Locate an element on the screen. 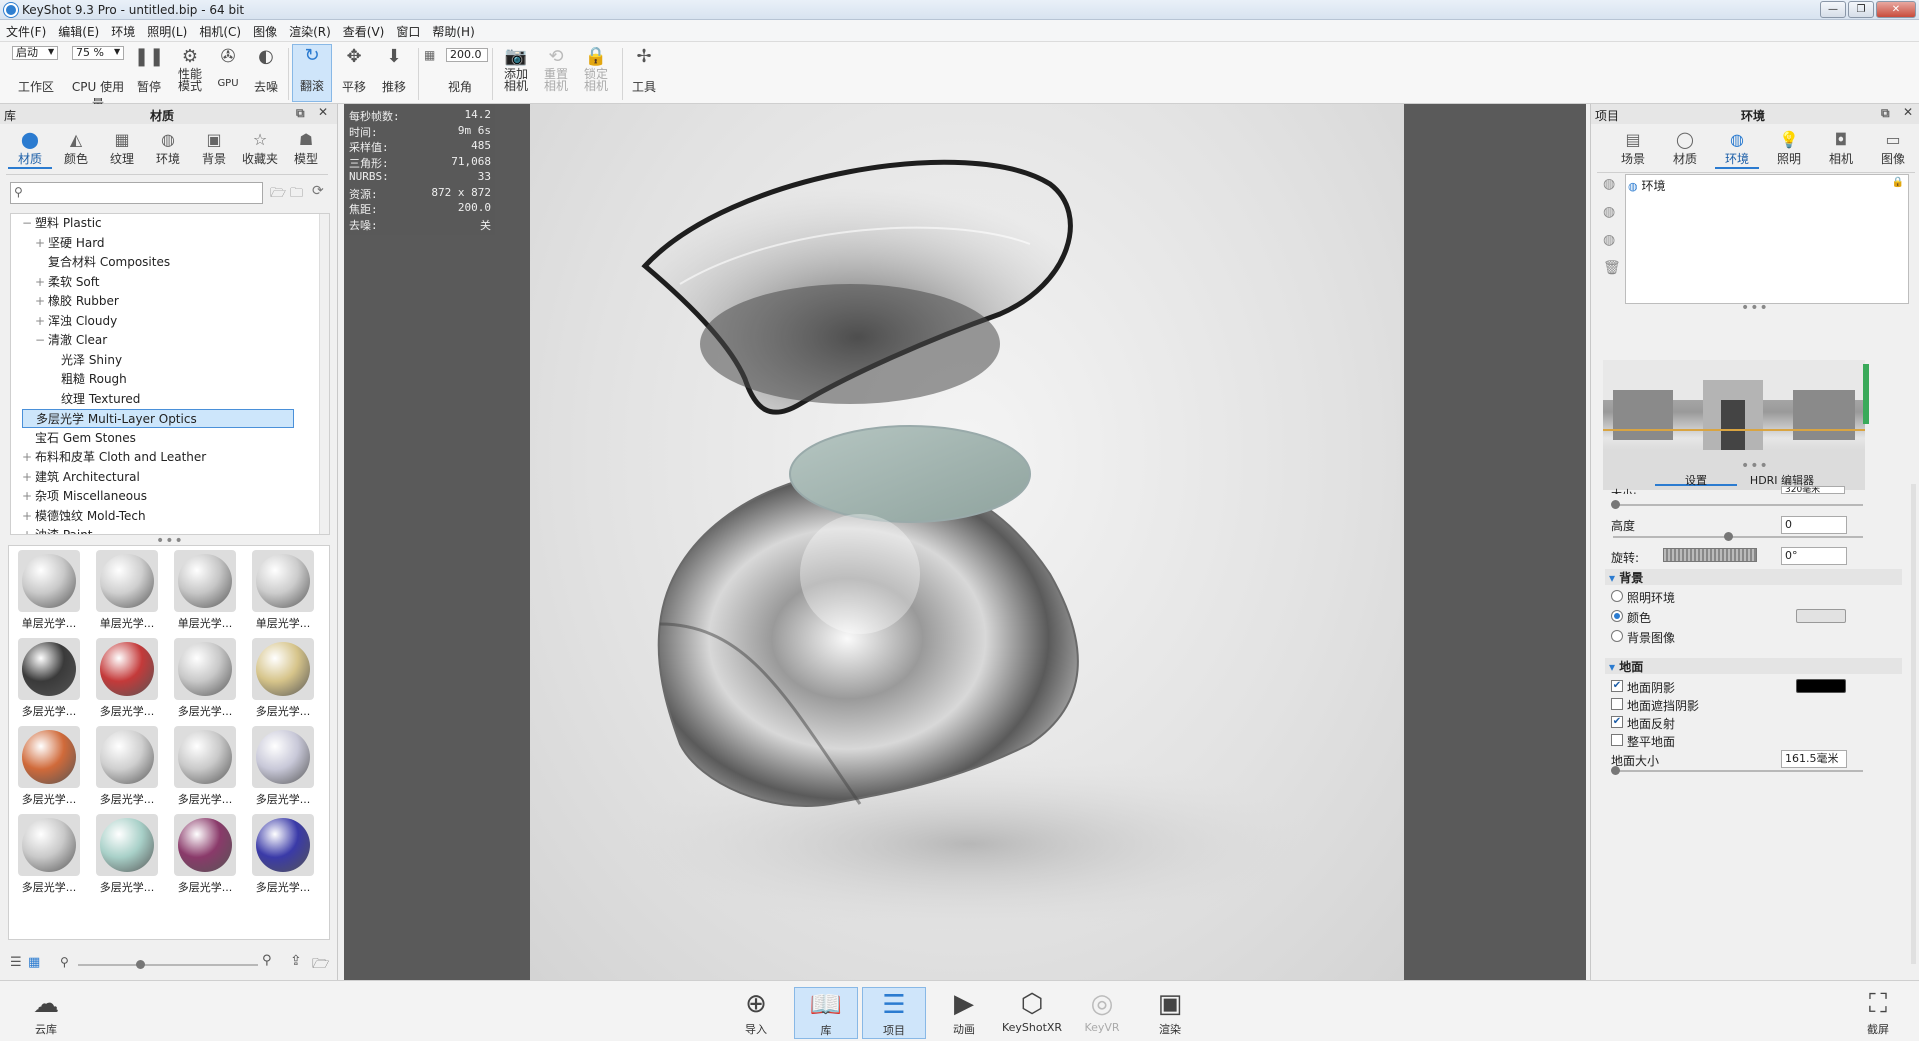  flatten-ground-checkbox is located at coordinates (1617, 740).